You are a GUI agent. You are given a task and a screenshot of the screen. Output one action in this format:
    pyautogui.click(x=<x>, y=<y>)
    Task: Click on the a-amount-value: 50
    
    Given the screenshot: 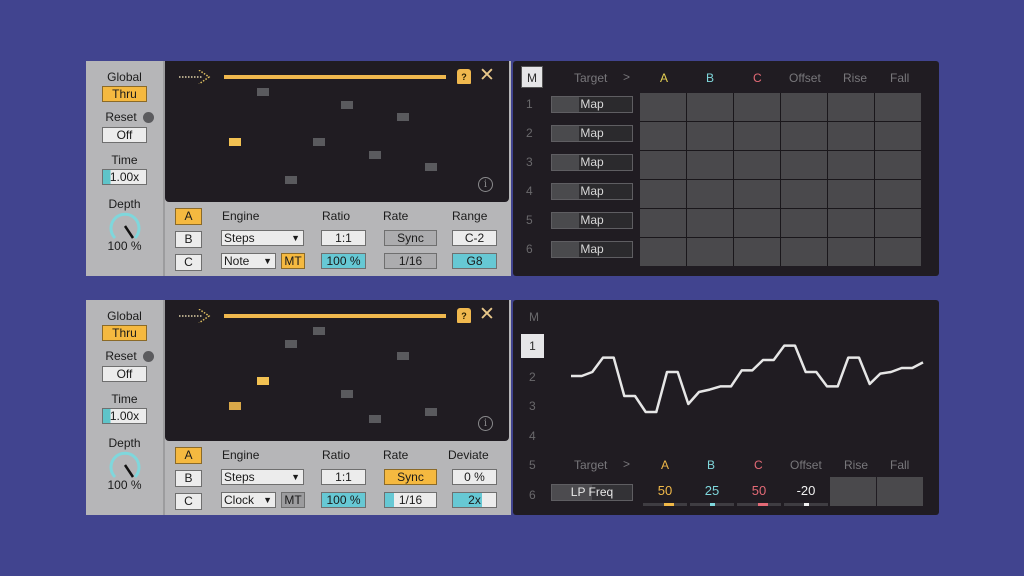 What is the action you would take?
    pyautogui.click(x=665, y=490)
    